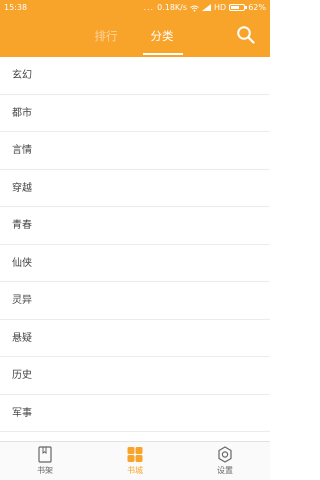 The width and height of the screenshot is (320, 480). I want to click on active-tab-indicator, so click(163, 54).